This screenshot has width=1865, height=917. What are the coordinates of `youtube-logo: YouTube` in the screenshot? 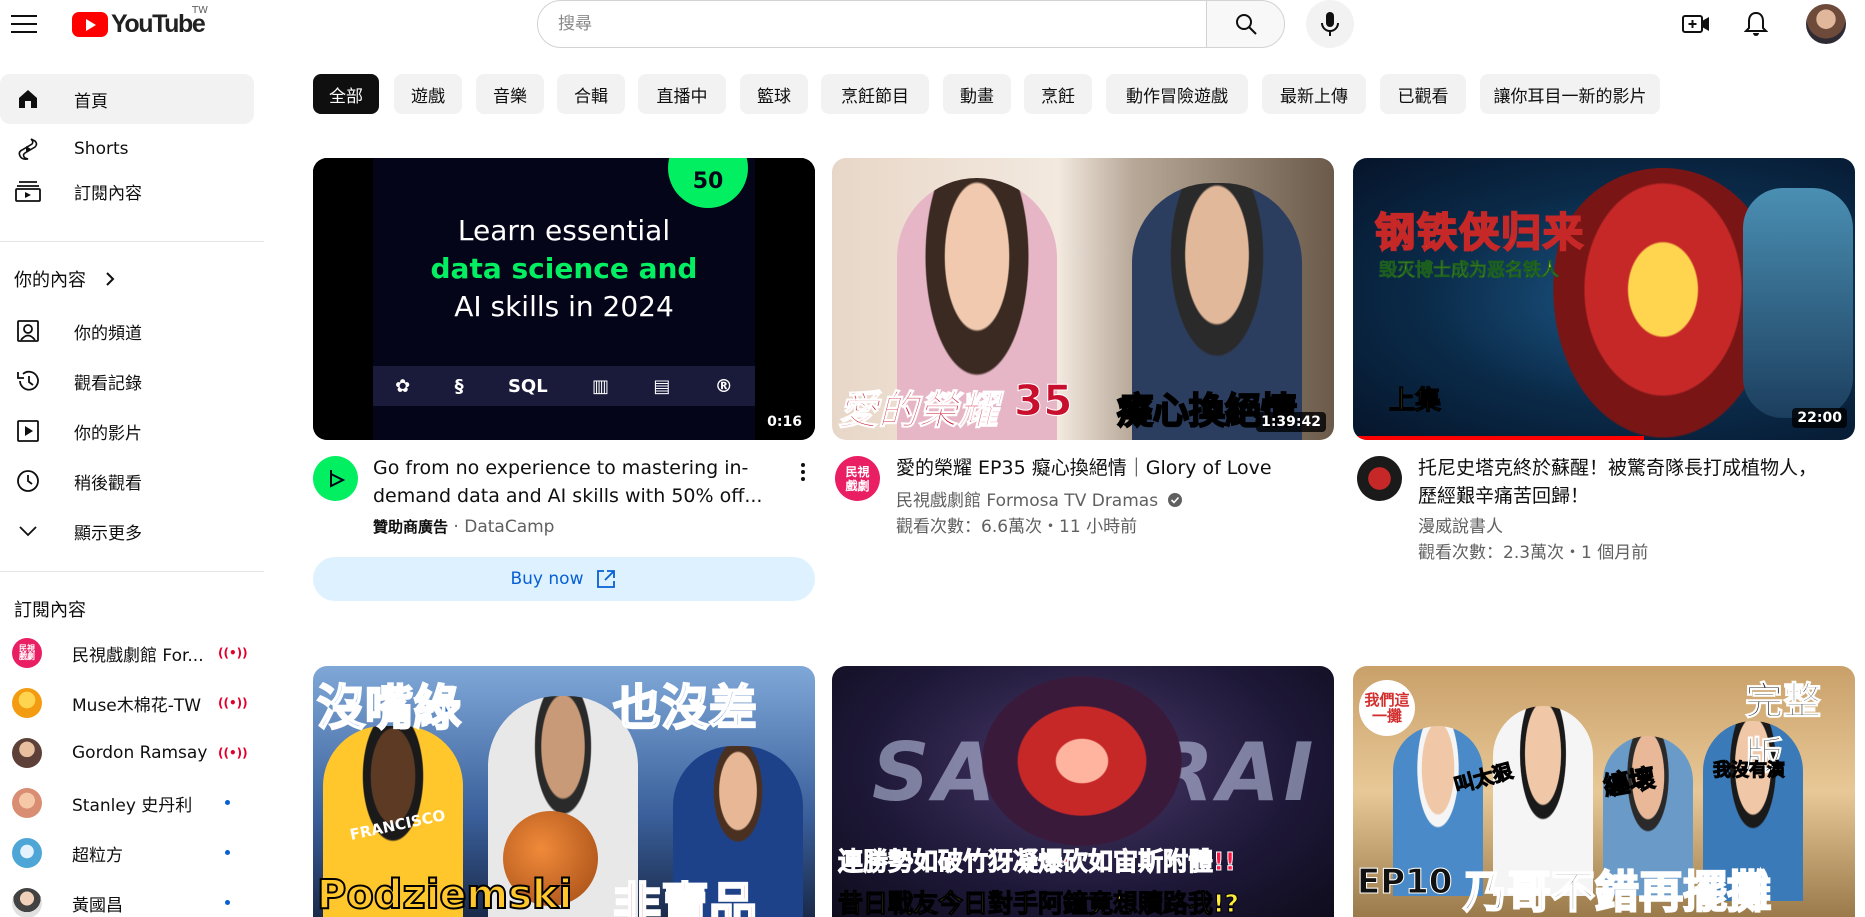 It's located at (139, 24).